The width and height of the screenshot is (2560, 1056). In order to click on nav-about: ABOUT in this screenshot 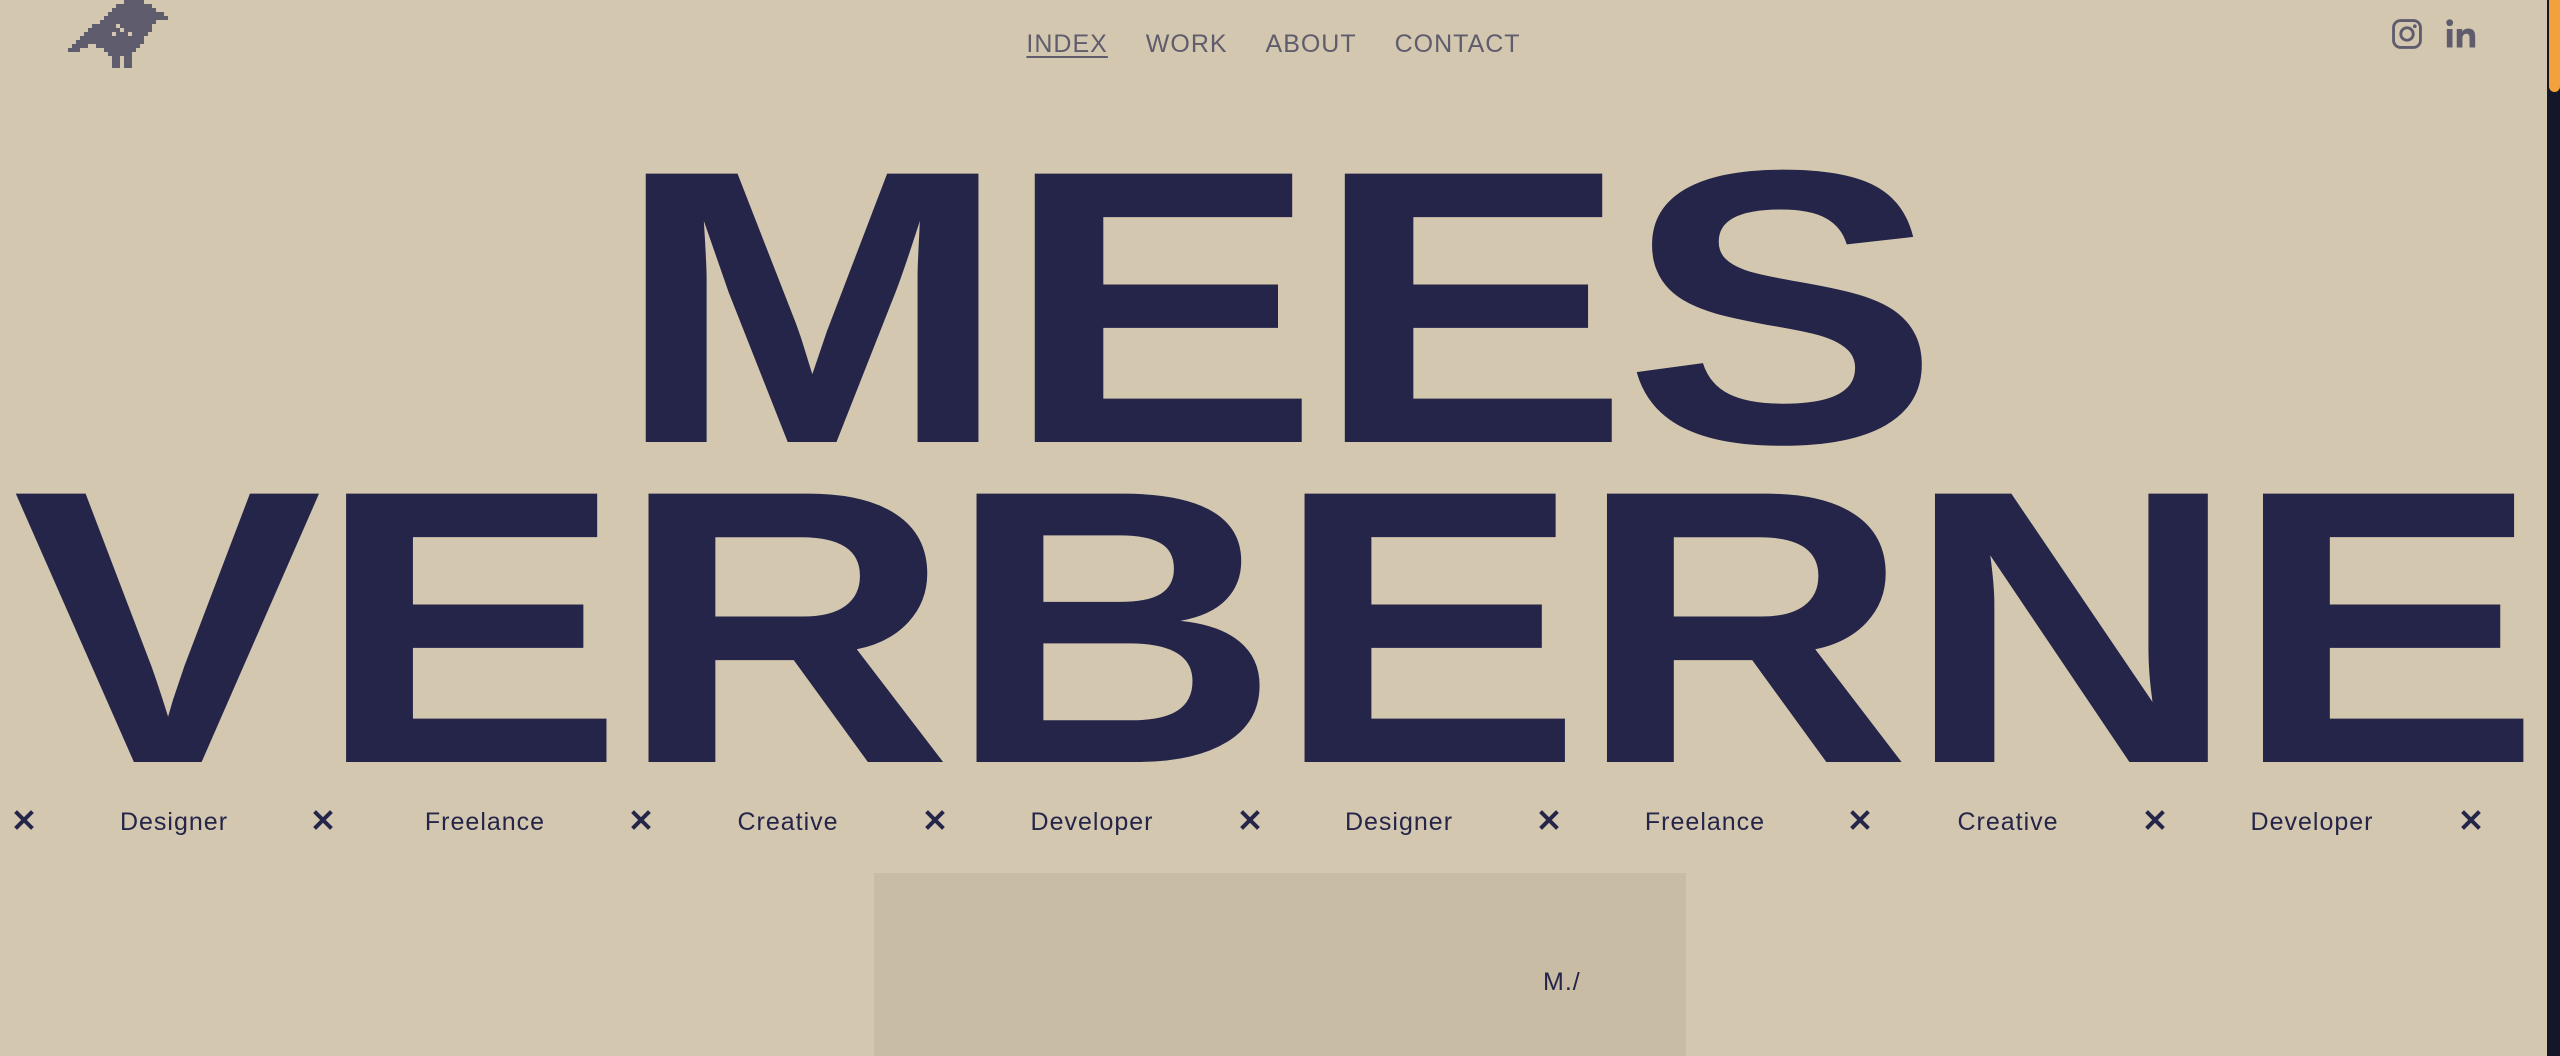, I will do `click(1311, 44)`.